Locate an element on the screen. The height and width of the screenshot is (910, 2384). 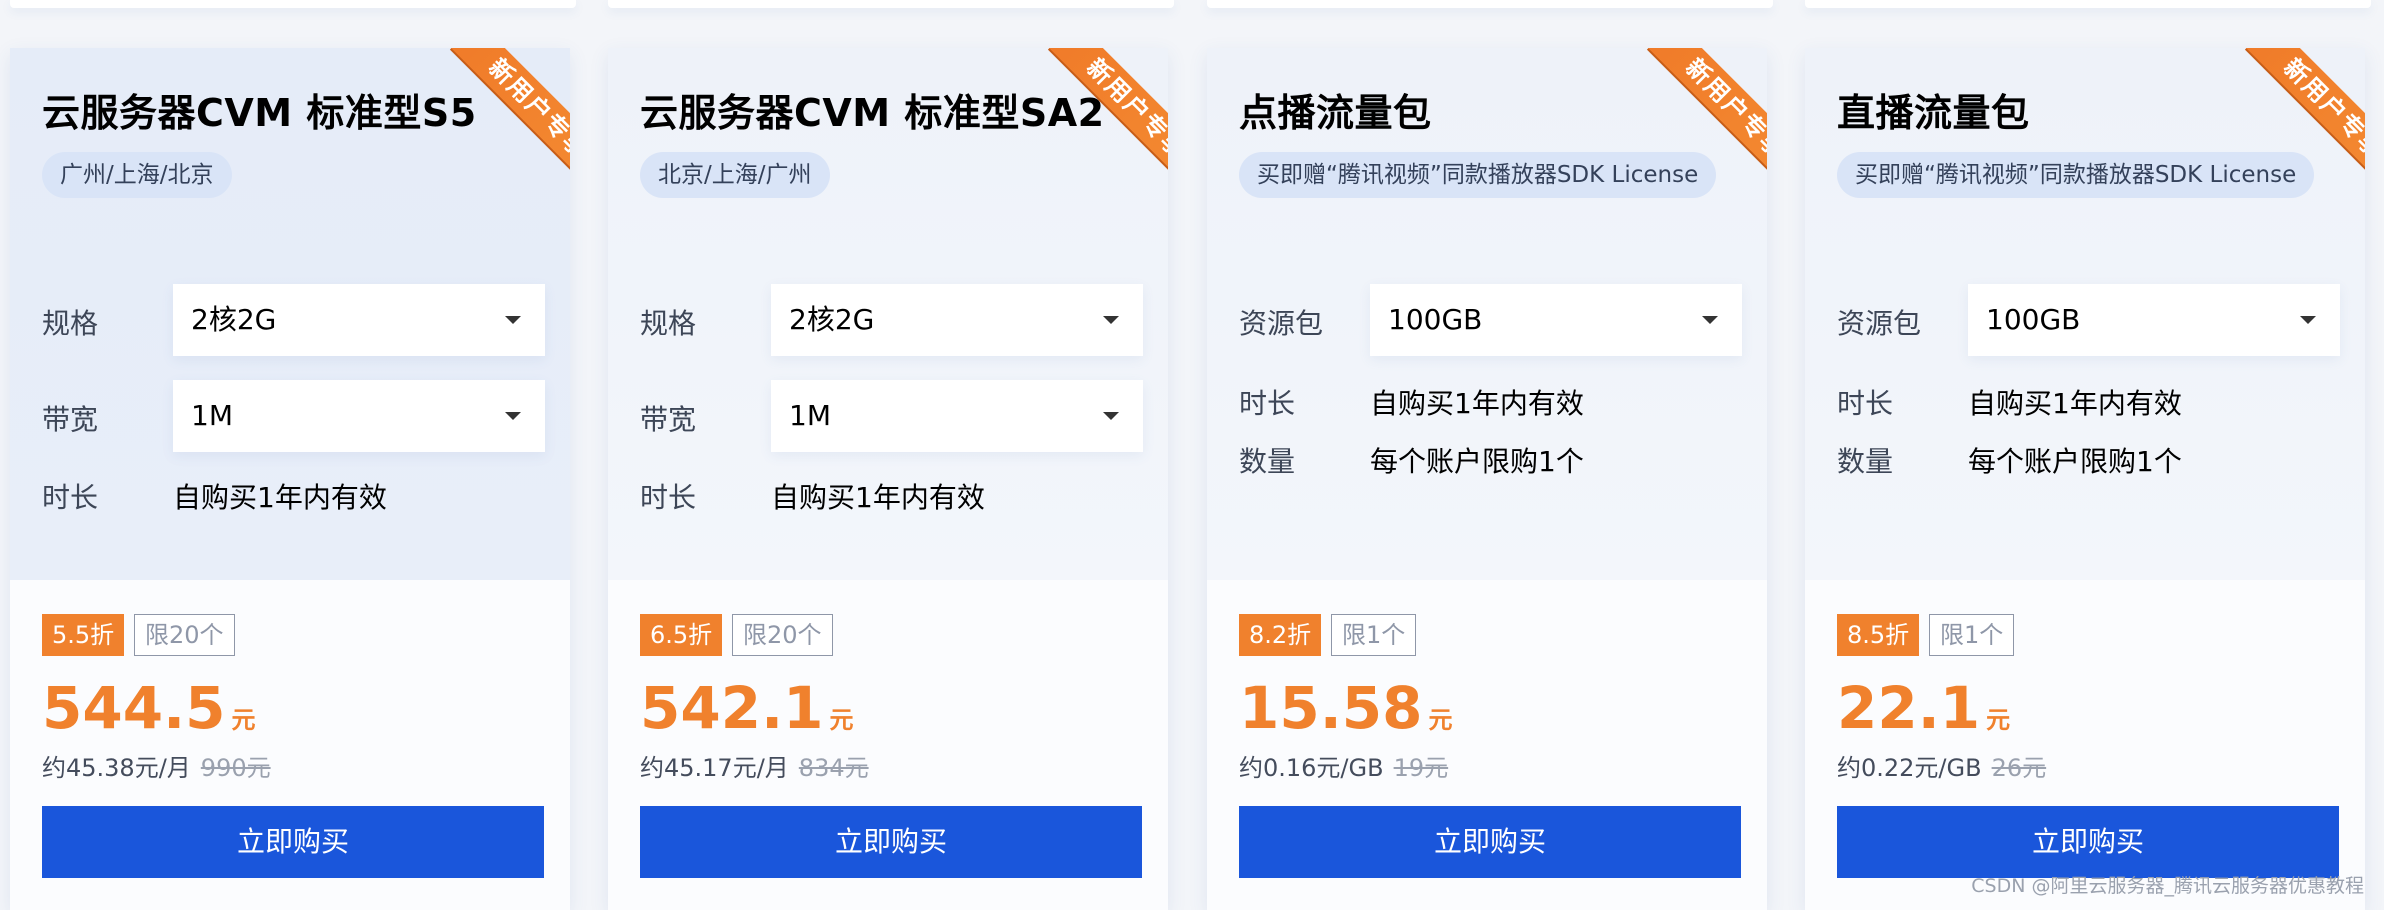
price-value: 22.1 is located at coordinates (1909, 708).